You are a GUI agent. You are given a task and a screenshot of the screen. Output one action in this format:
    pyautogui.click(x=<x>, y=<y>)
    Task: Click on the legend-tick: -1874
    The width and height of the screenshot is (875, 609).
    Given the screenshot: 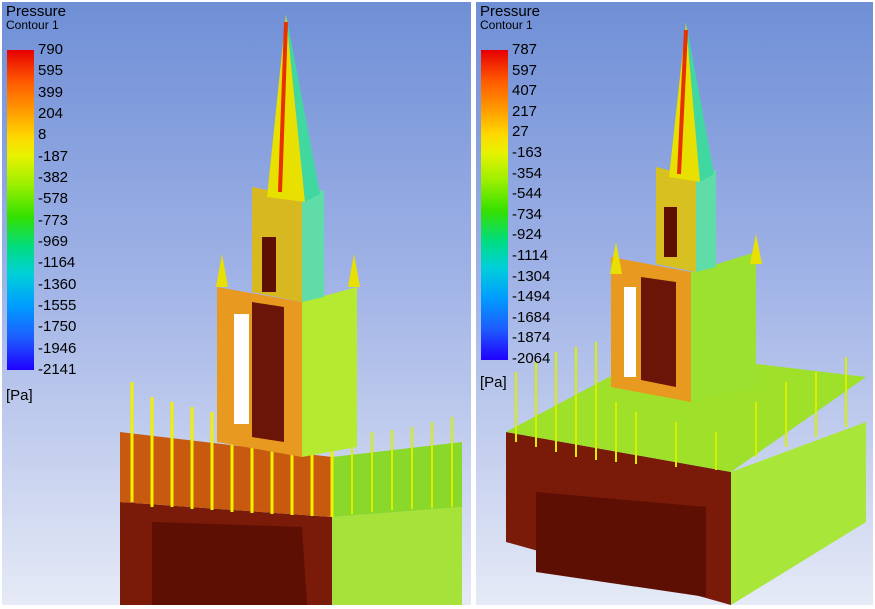 What is the action you would take?
    pyautogui.click(x=531, y=337)
    